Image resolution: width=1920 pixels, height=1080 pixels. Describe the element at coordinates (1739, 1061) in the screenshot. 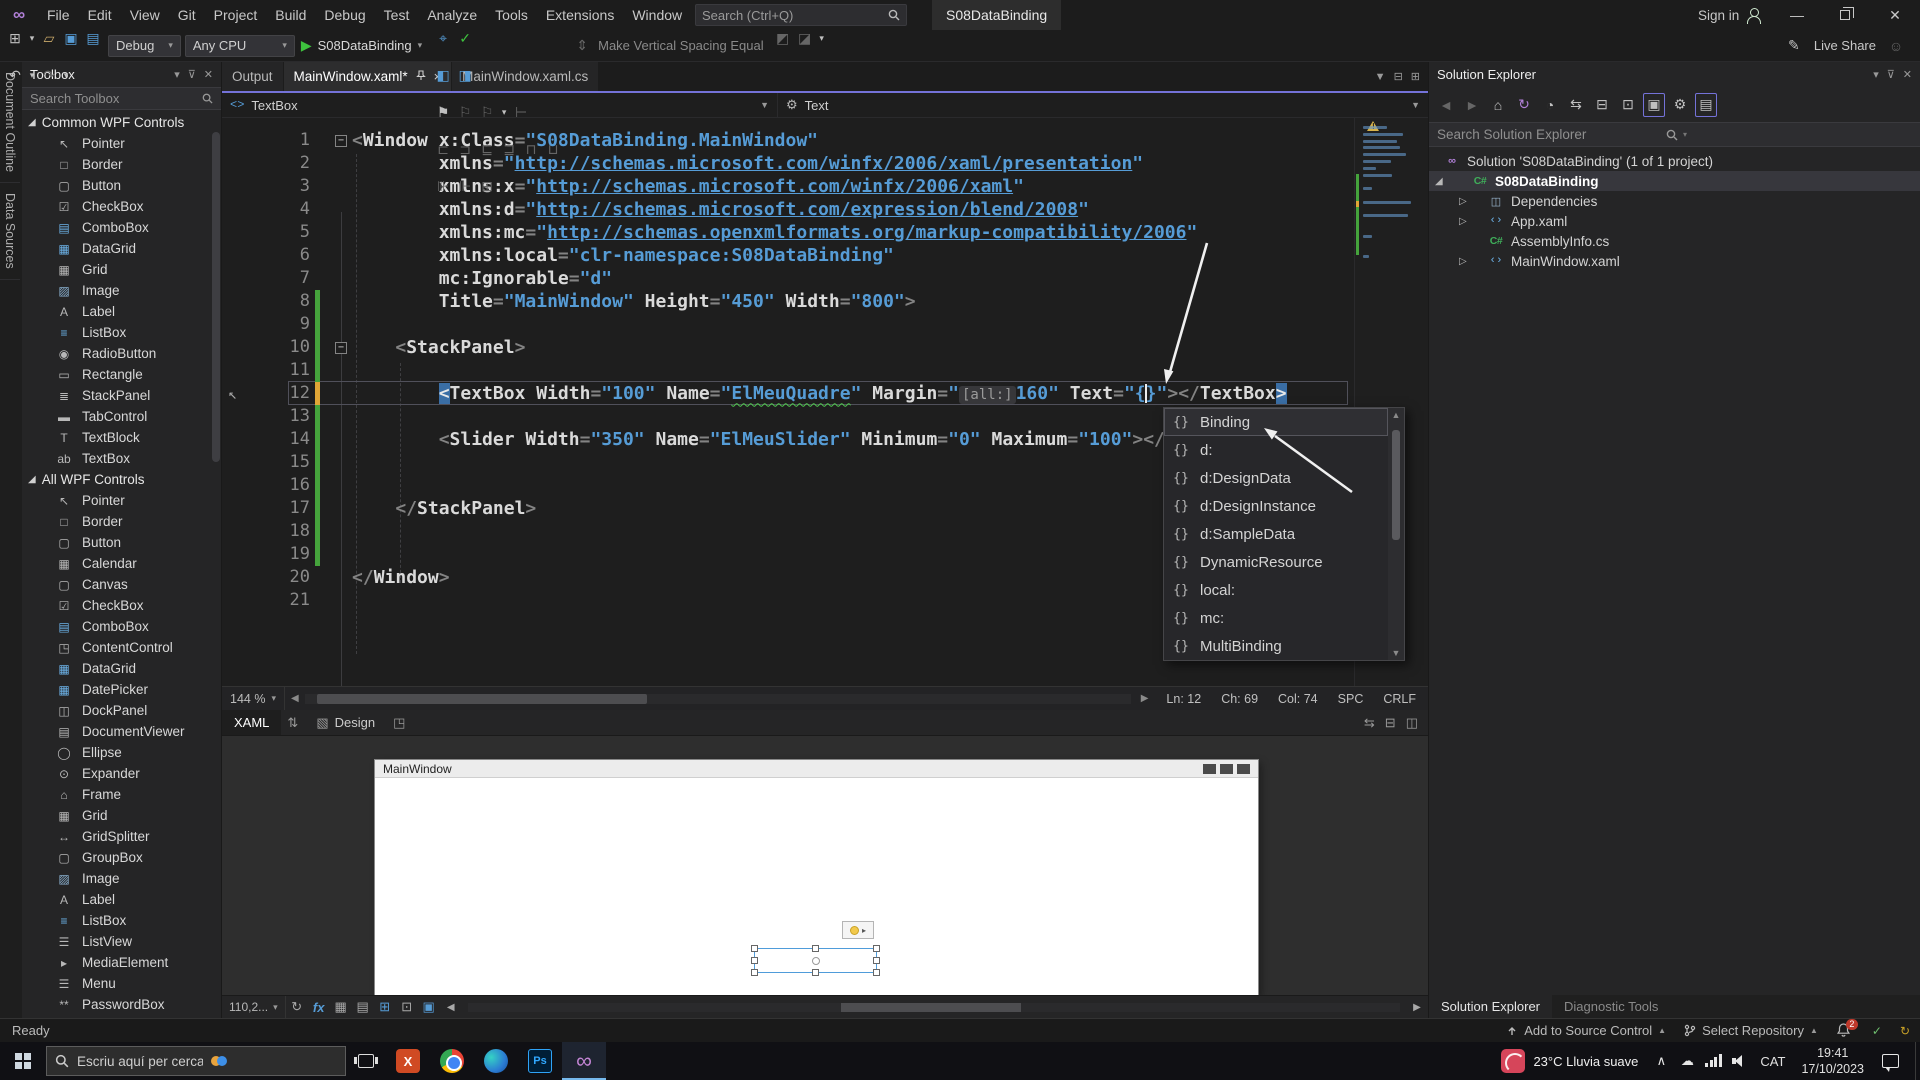

I see `volume-icon` at that location.